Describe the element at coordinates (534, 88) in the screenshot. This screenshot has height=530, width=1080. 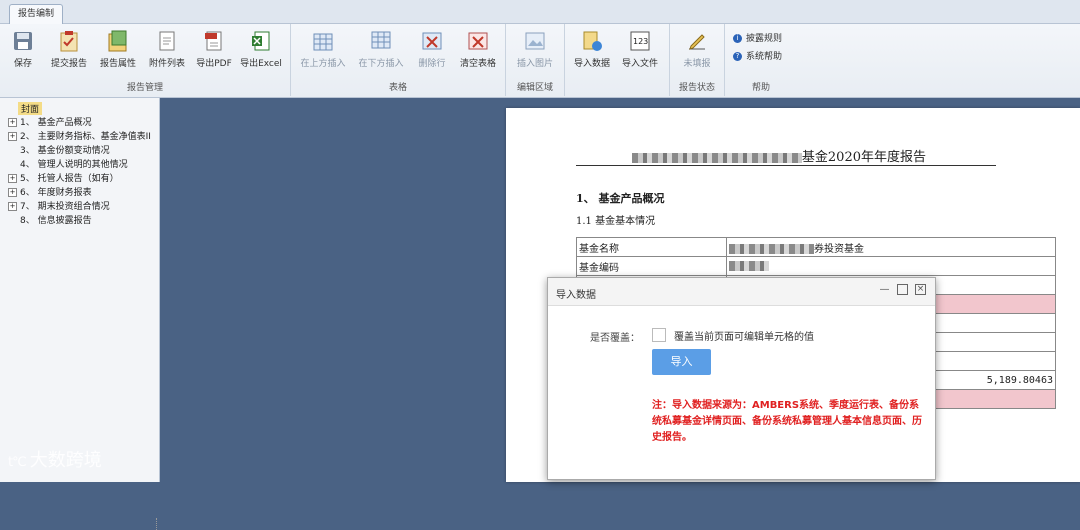
I see `group-label-edit-area: 编辑区域` at that location.